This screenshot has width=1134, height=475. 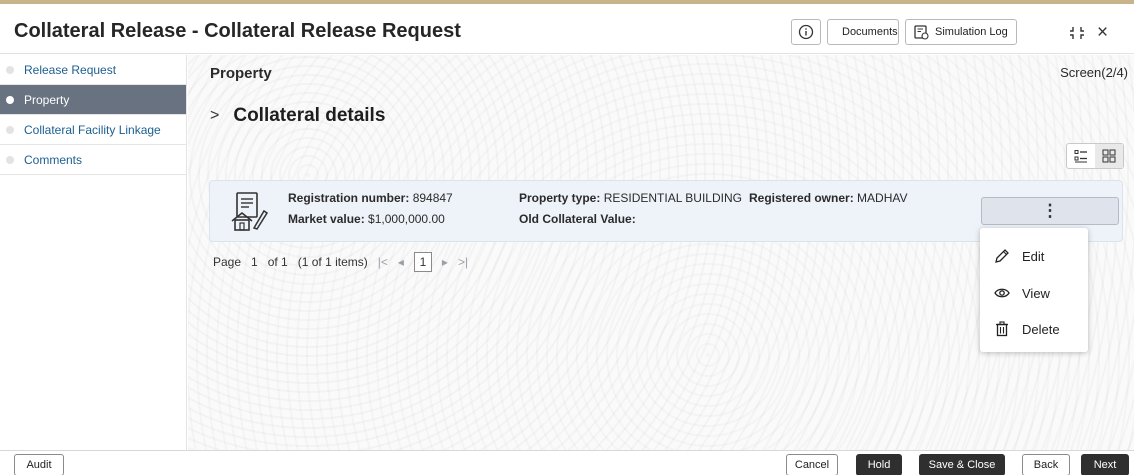 I want to click on sidebar-item-label: Collateral Facility Linkage, so click(x=92, y=129).